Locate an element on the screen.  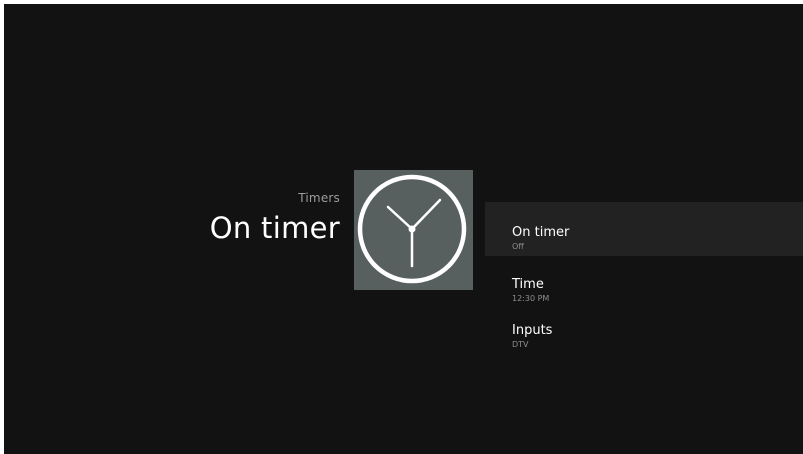
menu-item-on-timer: On timer Off is located at coordinates (644, 229).